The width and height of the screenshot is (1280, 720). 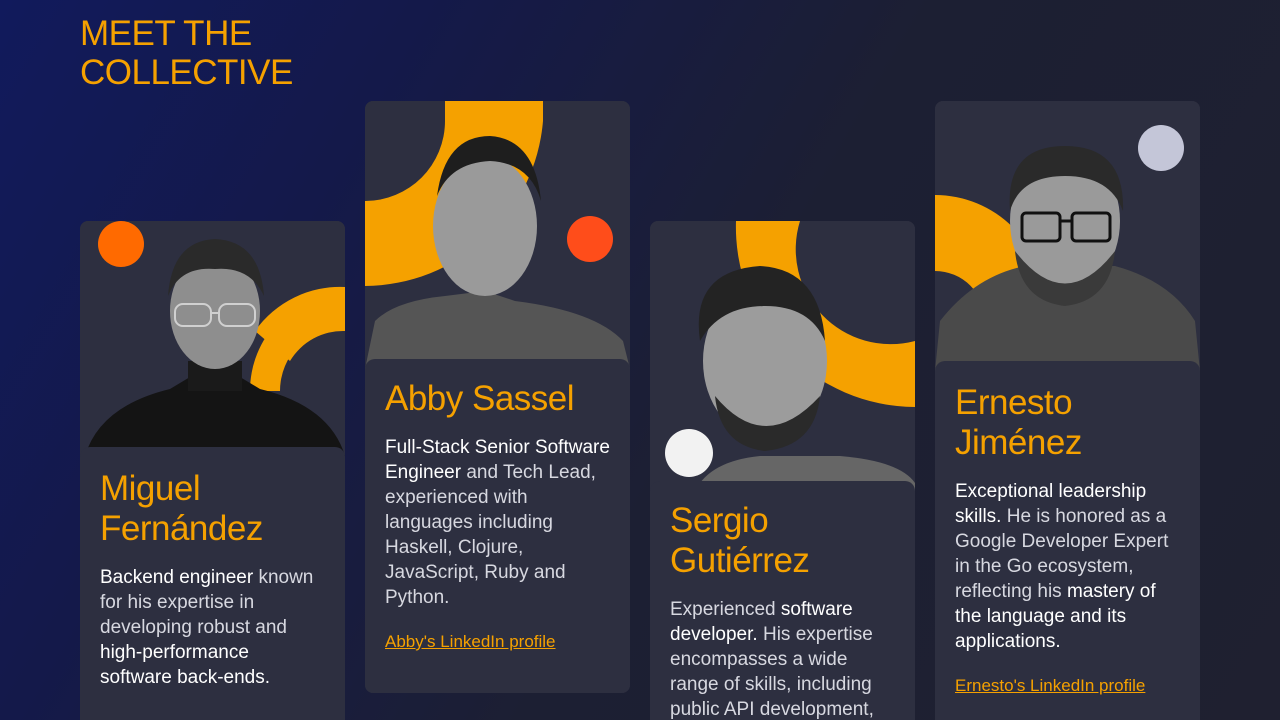 I want to click on grey-dot-decoration, so click(x=1161, y=148).